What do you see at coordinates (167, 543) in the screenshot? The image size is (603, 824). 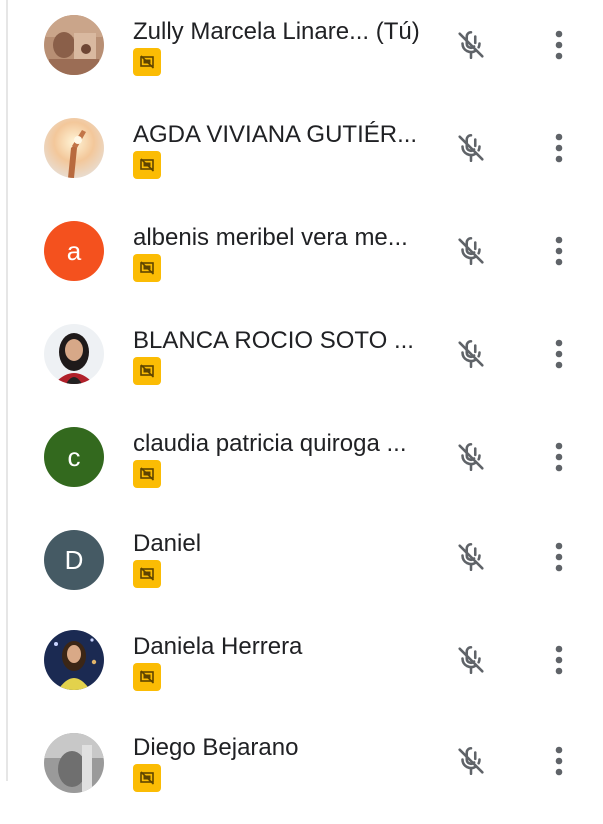 I see `participant-name: Daniel` at bounding box center [167, 543].